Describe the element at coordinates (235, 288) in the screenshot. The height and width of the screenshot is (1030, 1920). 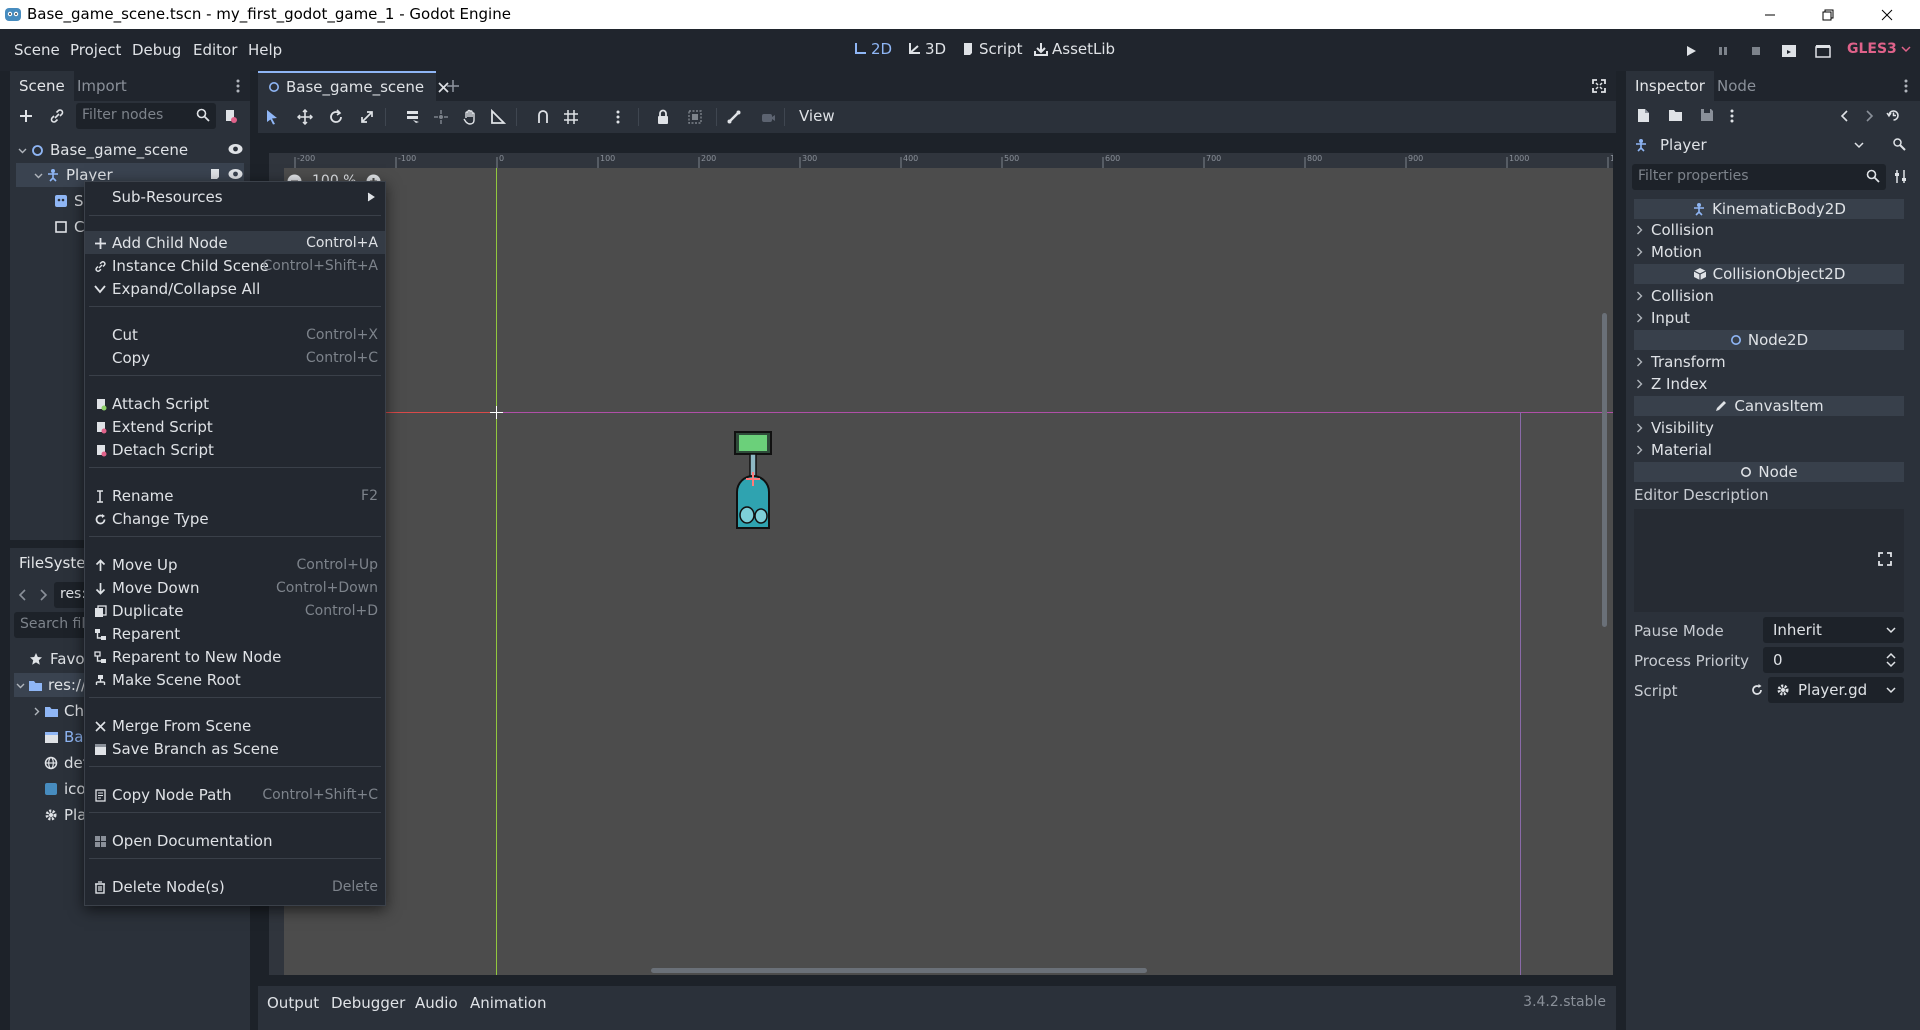
I see `menu-item-expand-collapse-all: Expand/Collapse All` at that location.